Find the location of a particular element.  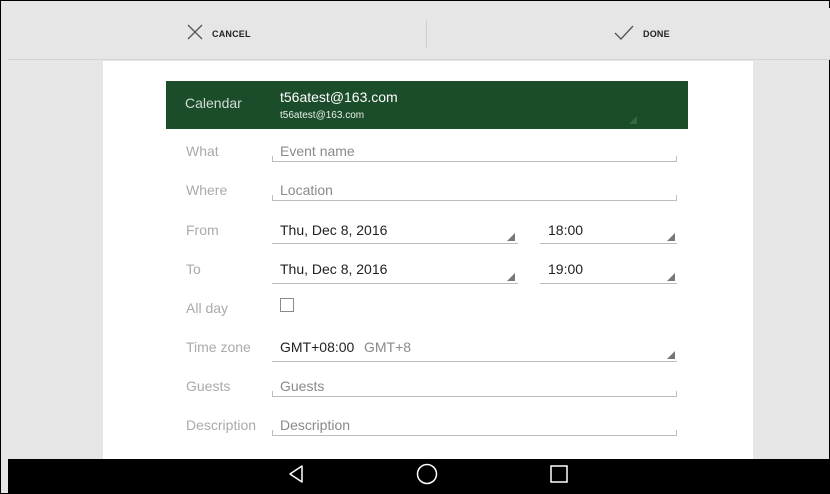

end-date-dropdown-icon is located at coordinates (511, 277).